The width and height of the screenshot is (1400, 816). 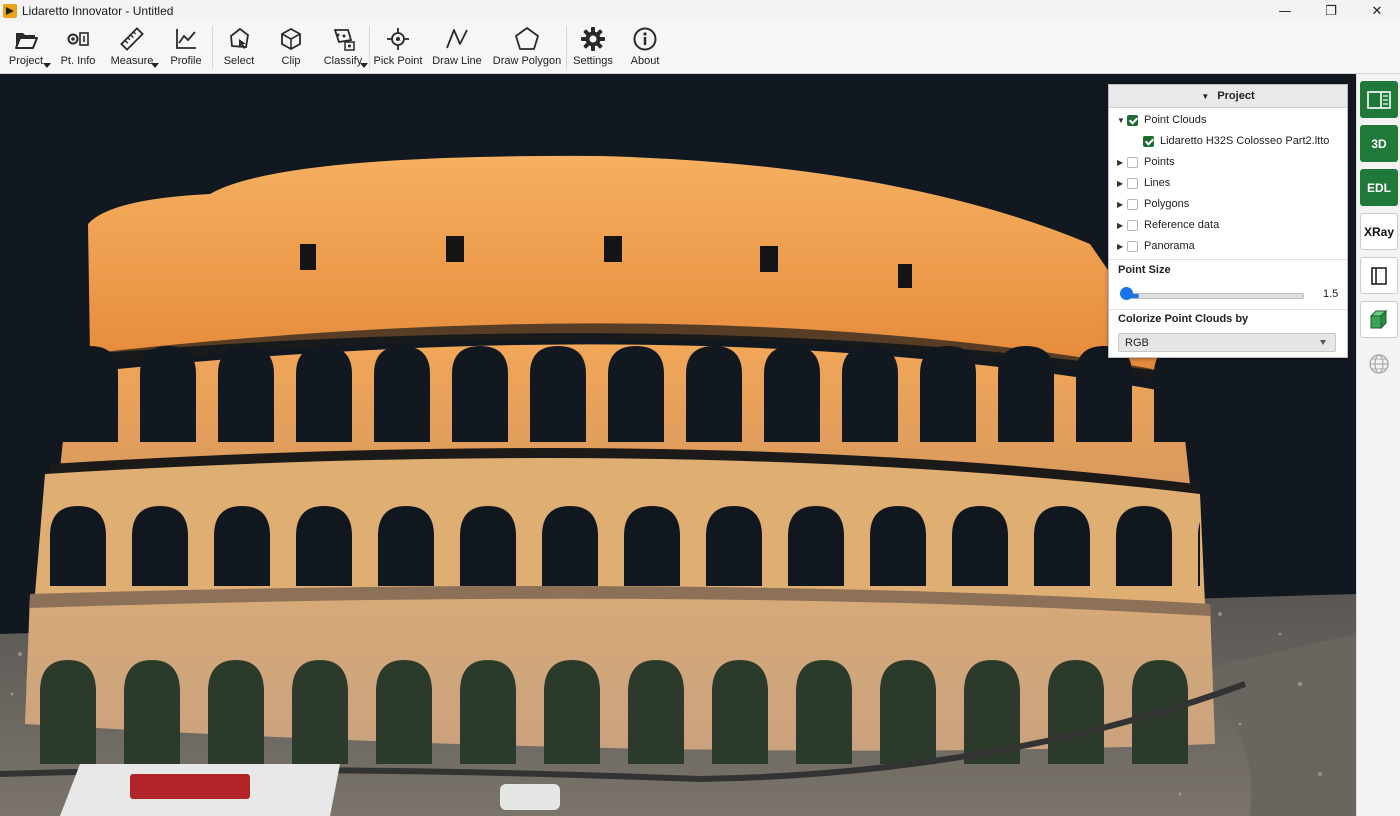 I want to click on tree-item-reference-data: ▶ Reference data, so click(x=1168, y=225).